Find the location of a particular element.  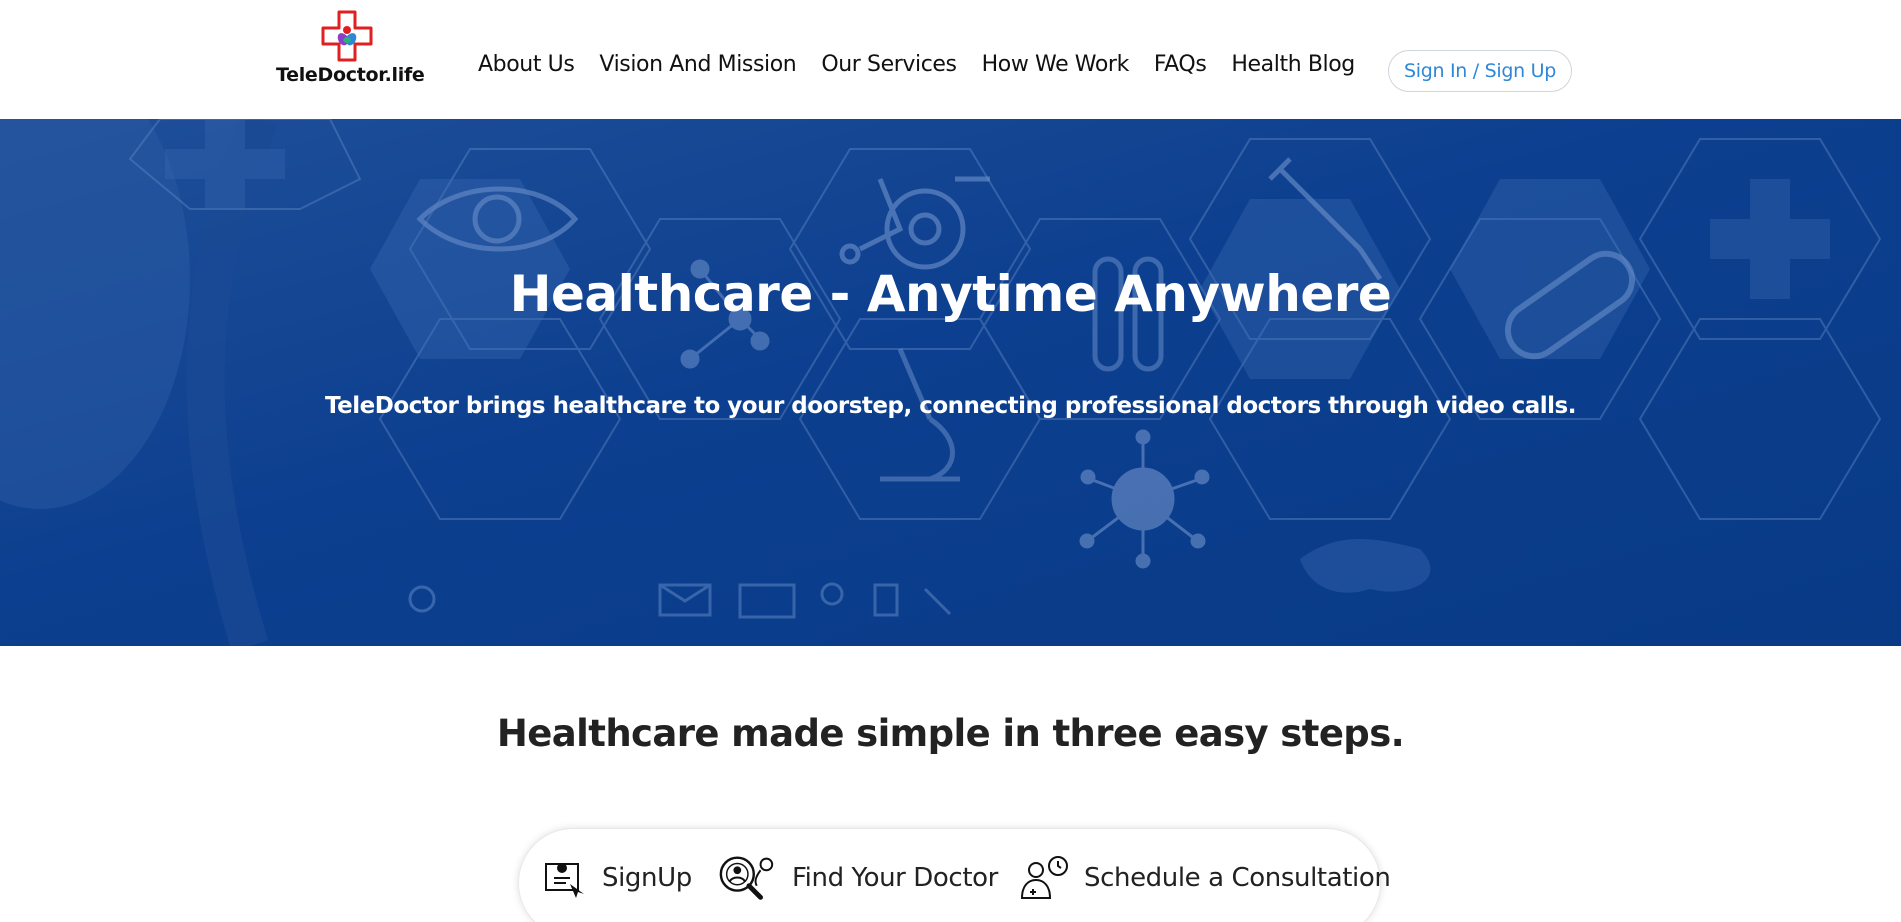

step-schedule-consultation: Schedule a Consultation is located at coordinates (1204, 878).